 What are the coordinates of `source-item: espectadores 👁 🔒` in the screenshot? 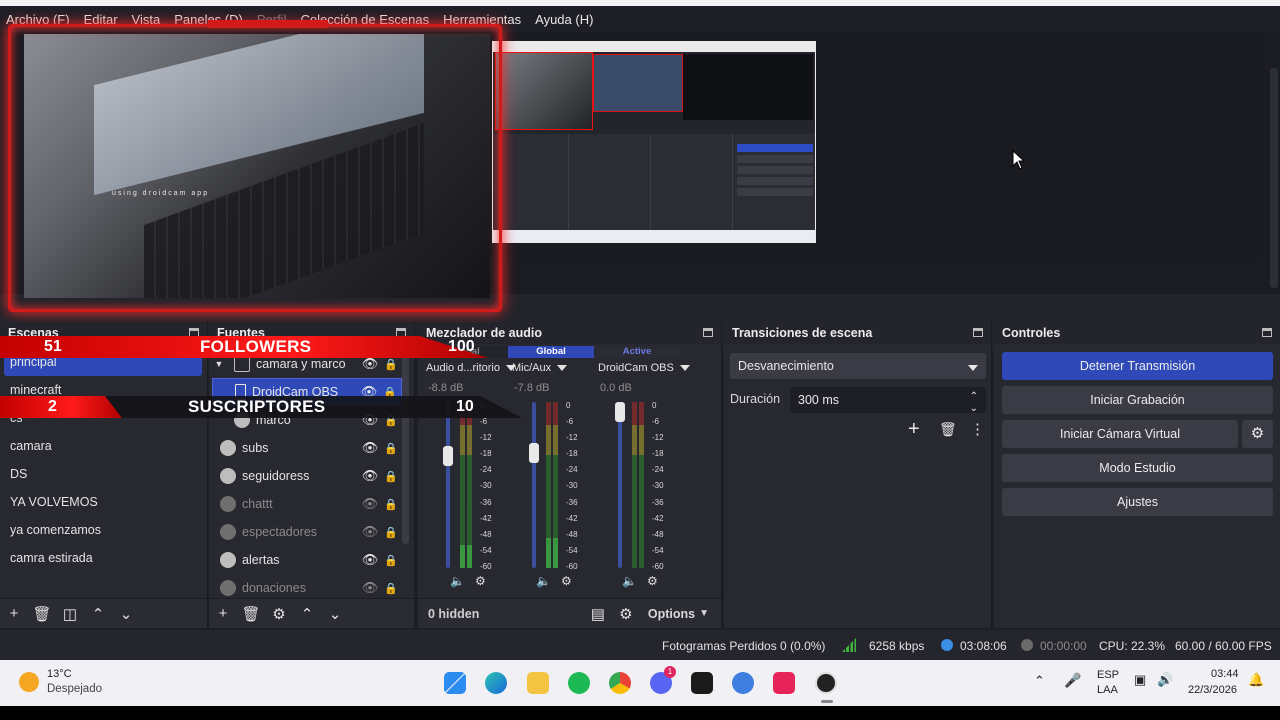 It's located at (307, 532).